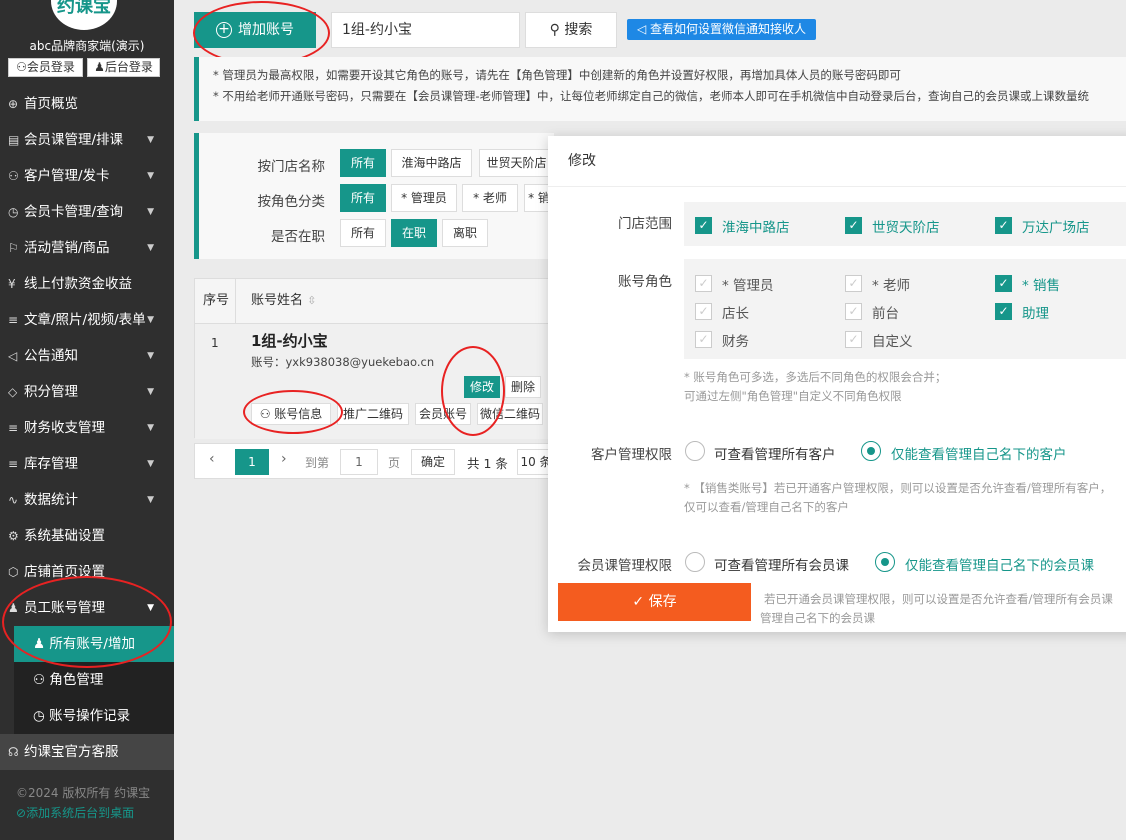 The height and width of the screenshot is (840, 1126). I want to click on next-page-icon: ›, so click(284, 459).